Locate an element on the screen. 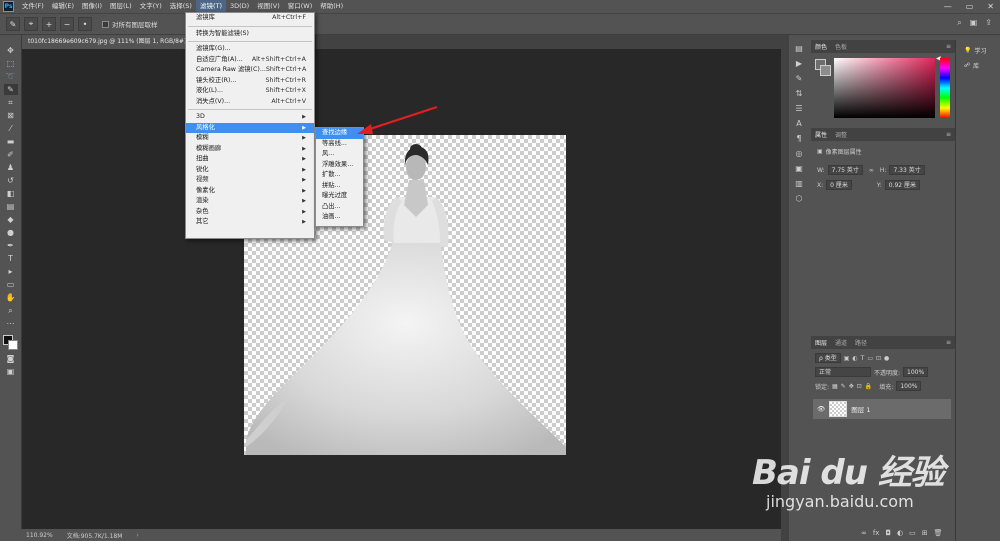 This screenshot has width=1000, height=541. filter-menu-item: 液化(L)... Shift+Ctrl+X is located at coordinates (250, 91).